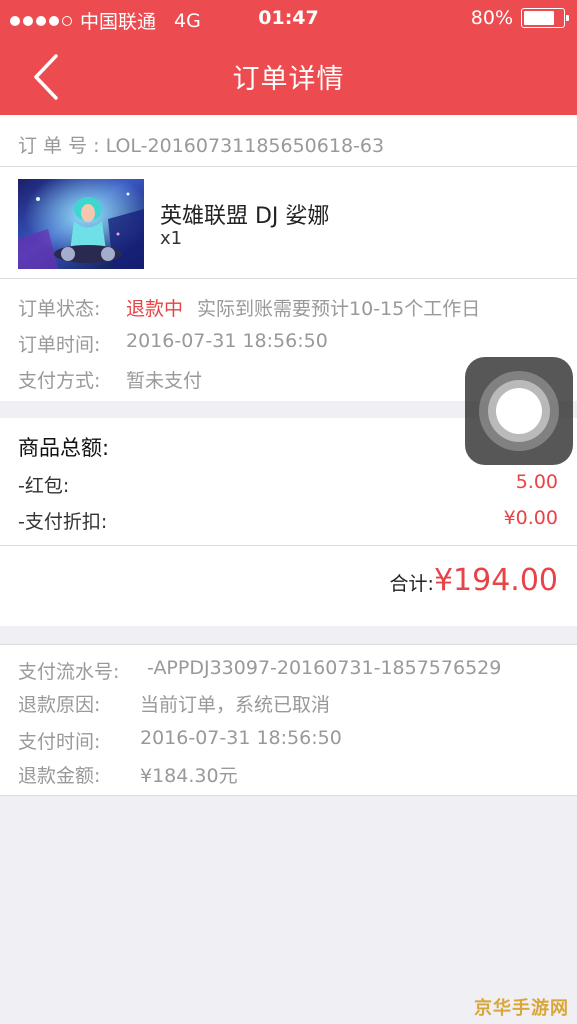  I want to click on order-total: 合计: ¥194.00, so click(474, 580).